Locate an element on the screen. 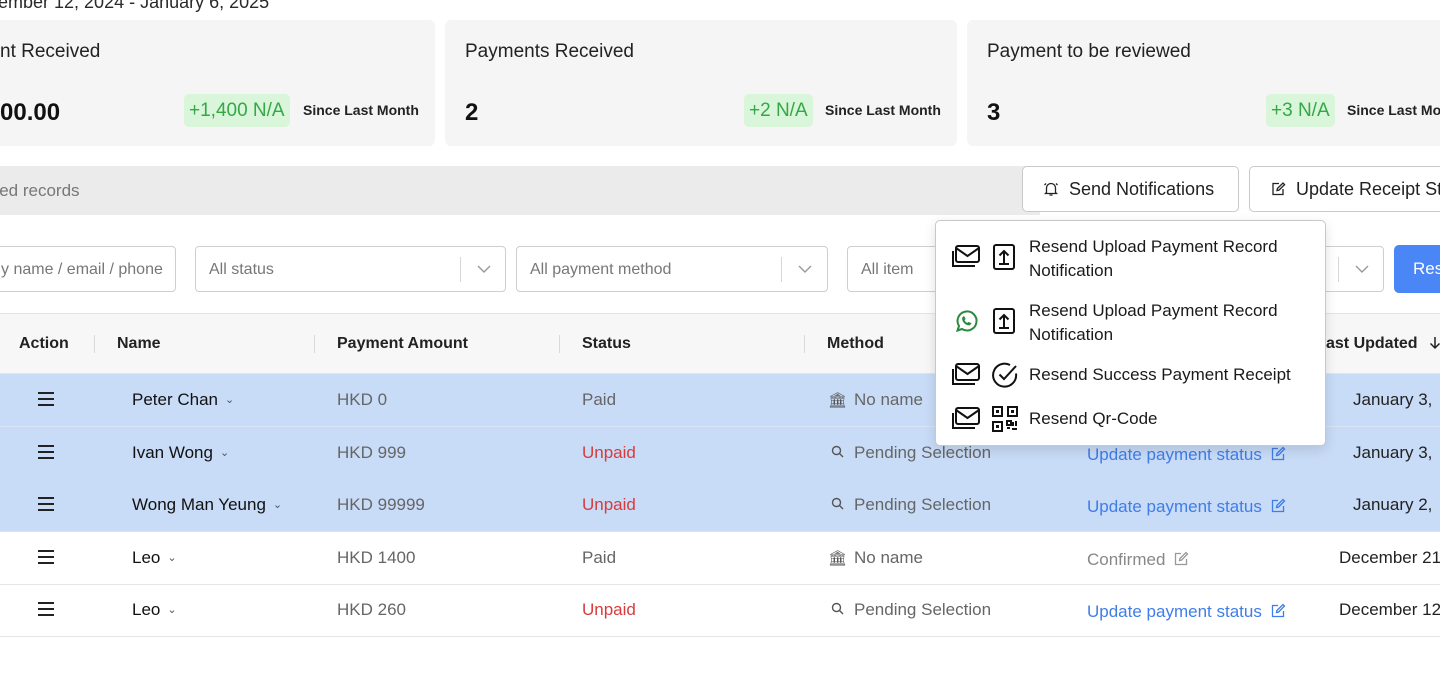 This screenshot has width=1440, height=700. column-status: Status is located at coordinates (606, 344).